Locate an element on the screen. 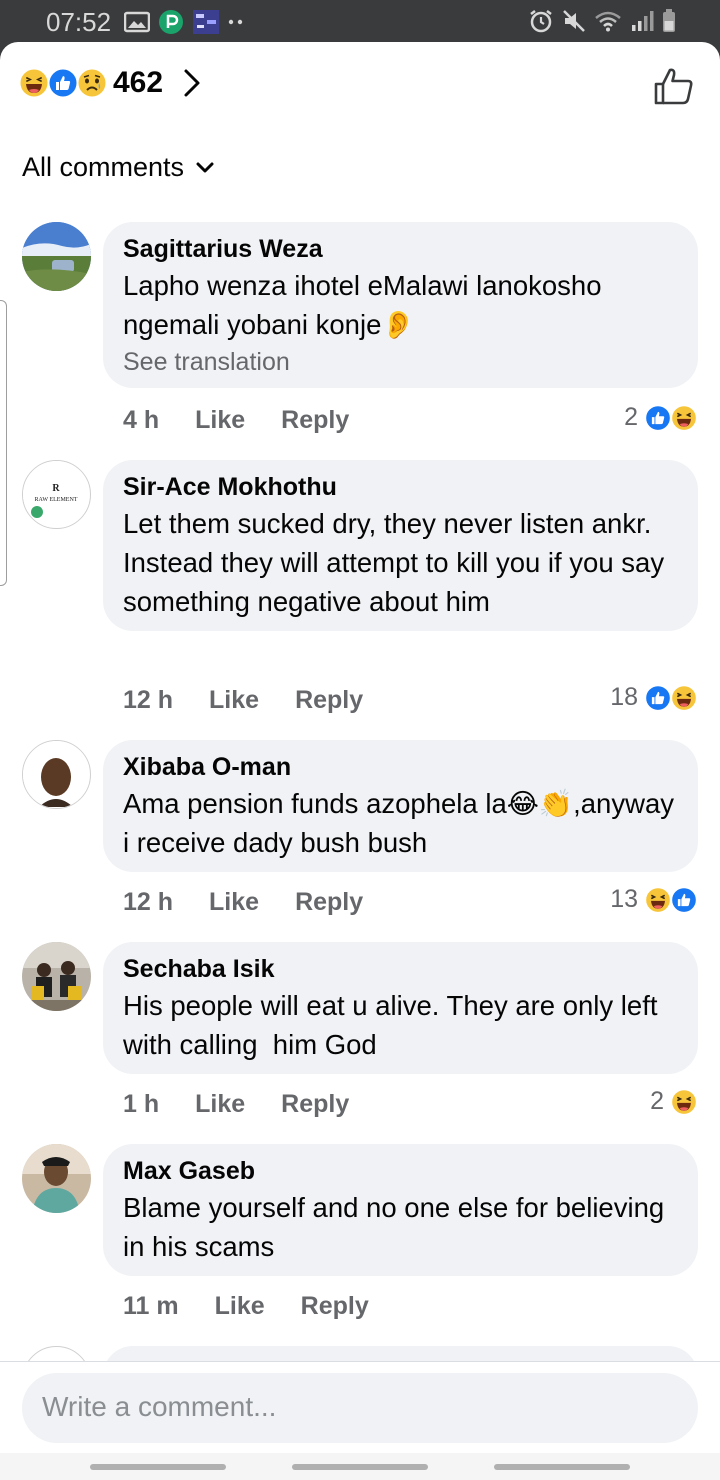 This screenshot has width=720, height=1480. status-time: 07:52 is located at coordinates (79, 22).